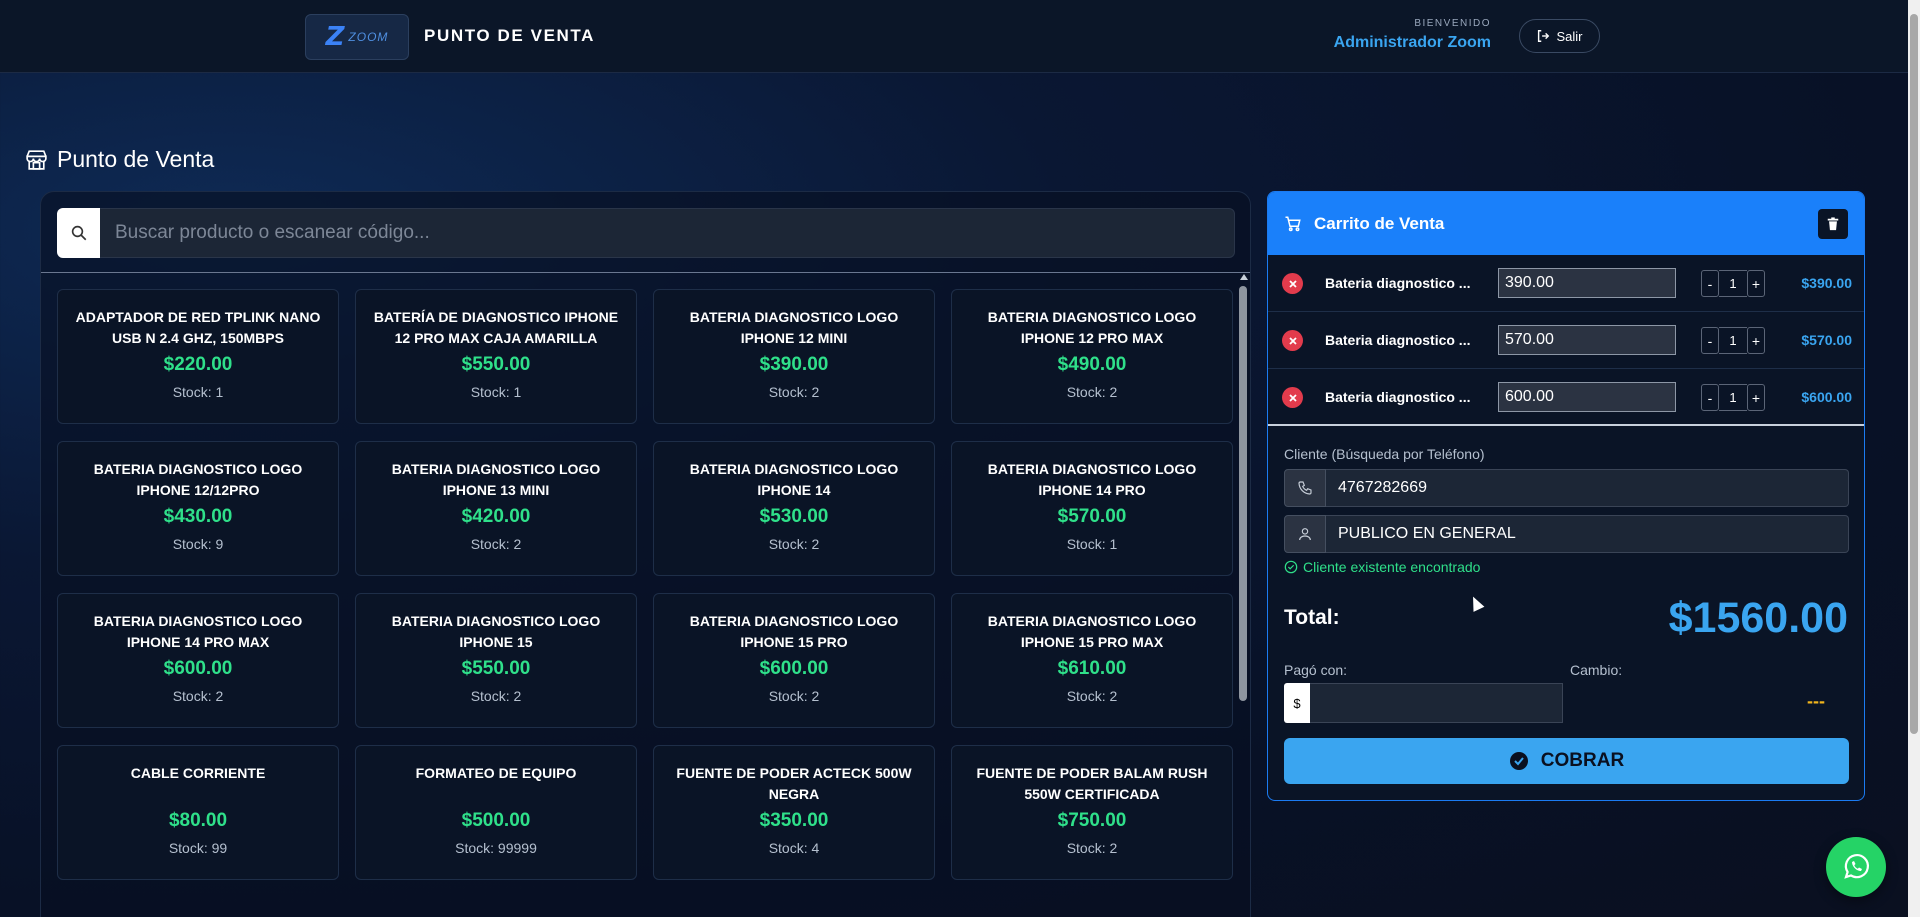 This screenshot has height=917, width=1920. I want to click on phone-field, so click(1566, 488).